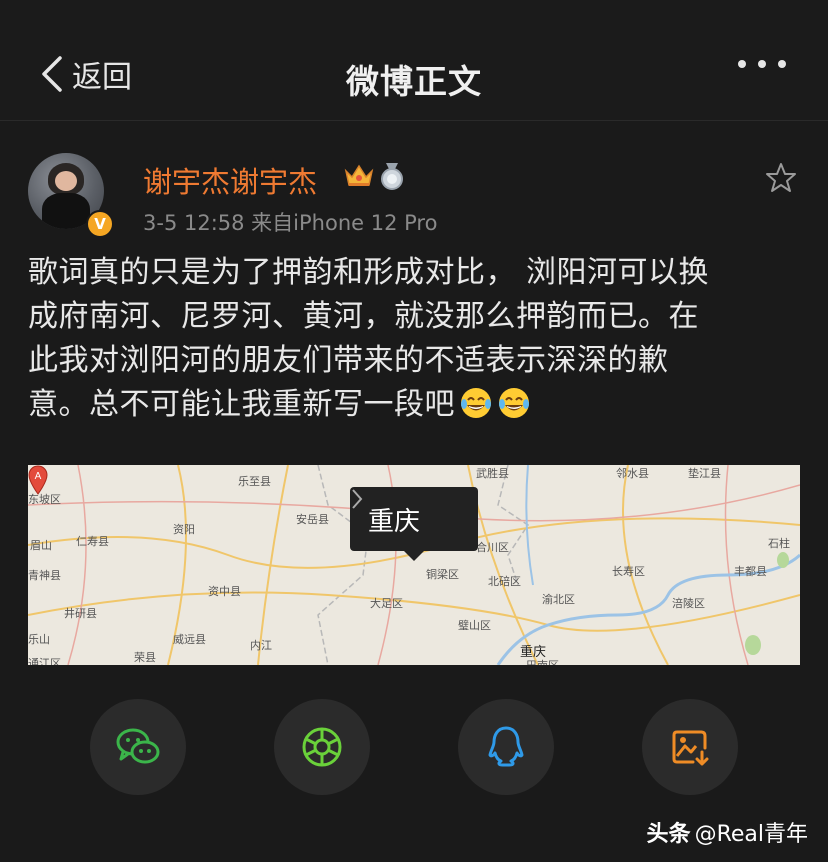 This screenshot has height=862, width=828. Describe the element at coordinates (224, 591) in the screenshot. I see `map-place-label: 资中县` at that location.